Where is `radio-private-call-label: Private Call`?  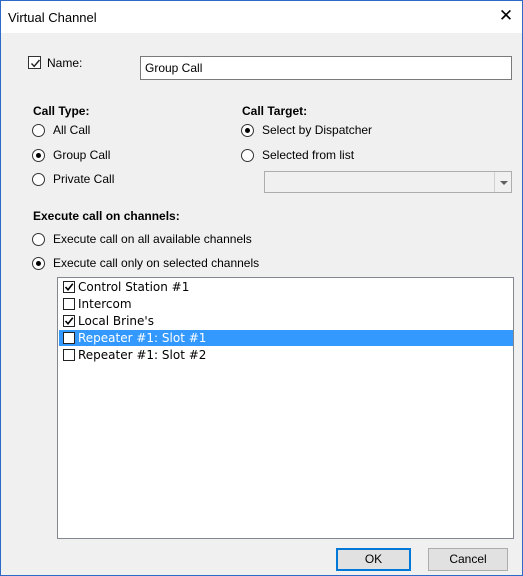
radio-private-call-label: Private Call is located at coordinates (84, 179).